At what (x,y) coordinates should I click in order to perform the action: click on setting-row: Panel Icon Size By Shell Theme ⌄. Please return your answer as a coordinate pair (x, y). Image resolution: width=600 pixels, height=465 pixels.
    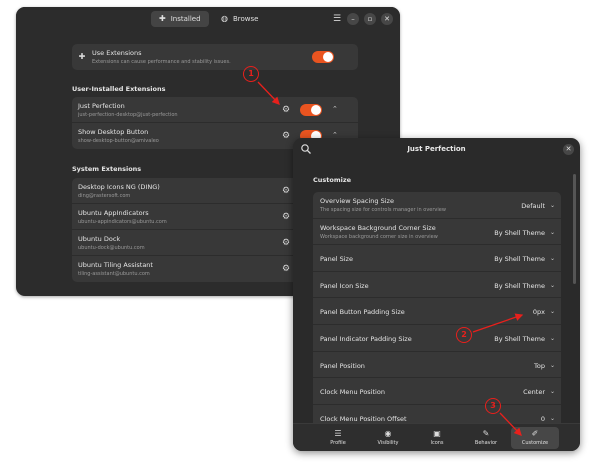
    Looking at the image, I should click on (437, 285).